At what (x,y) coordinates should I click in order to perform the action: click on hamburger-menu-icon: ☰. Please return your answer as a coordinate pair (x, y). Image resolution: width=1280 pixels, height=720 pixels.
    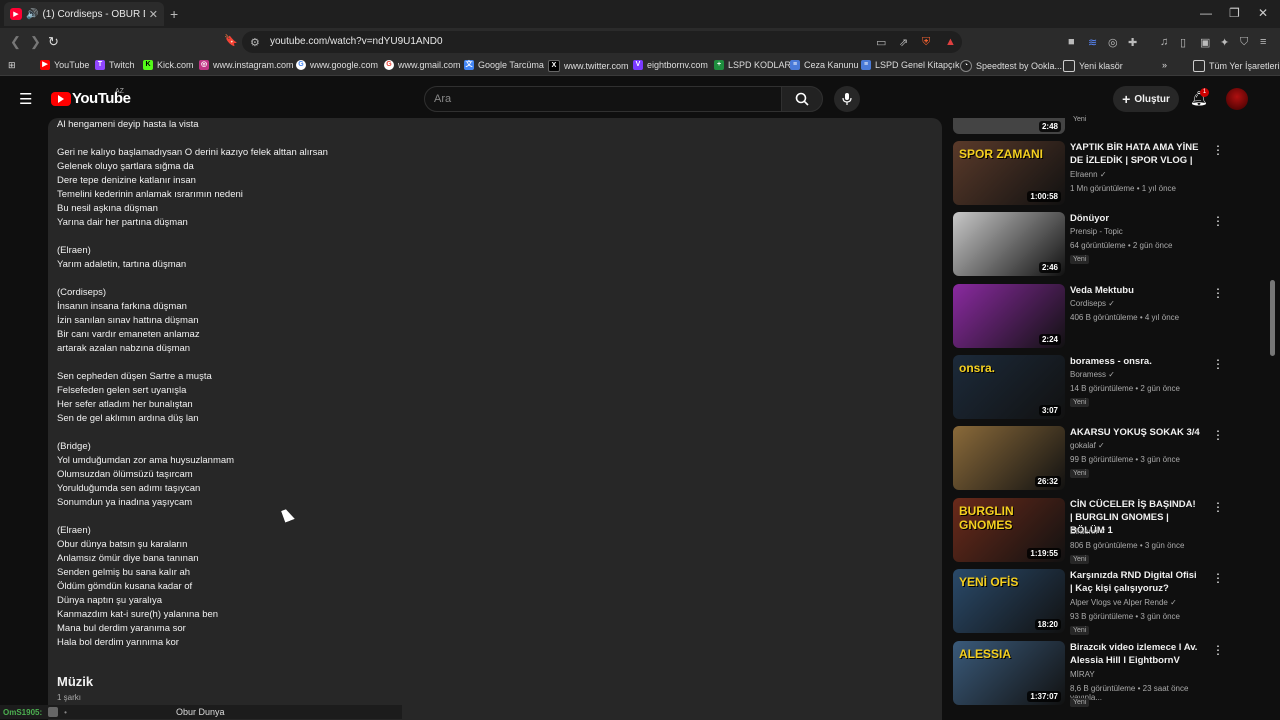
    Looking at the image, I should click on (25, 99).